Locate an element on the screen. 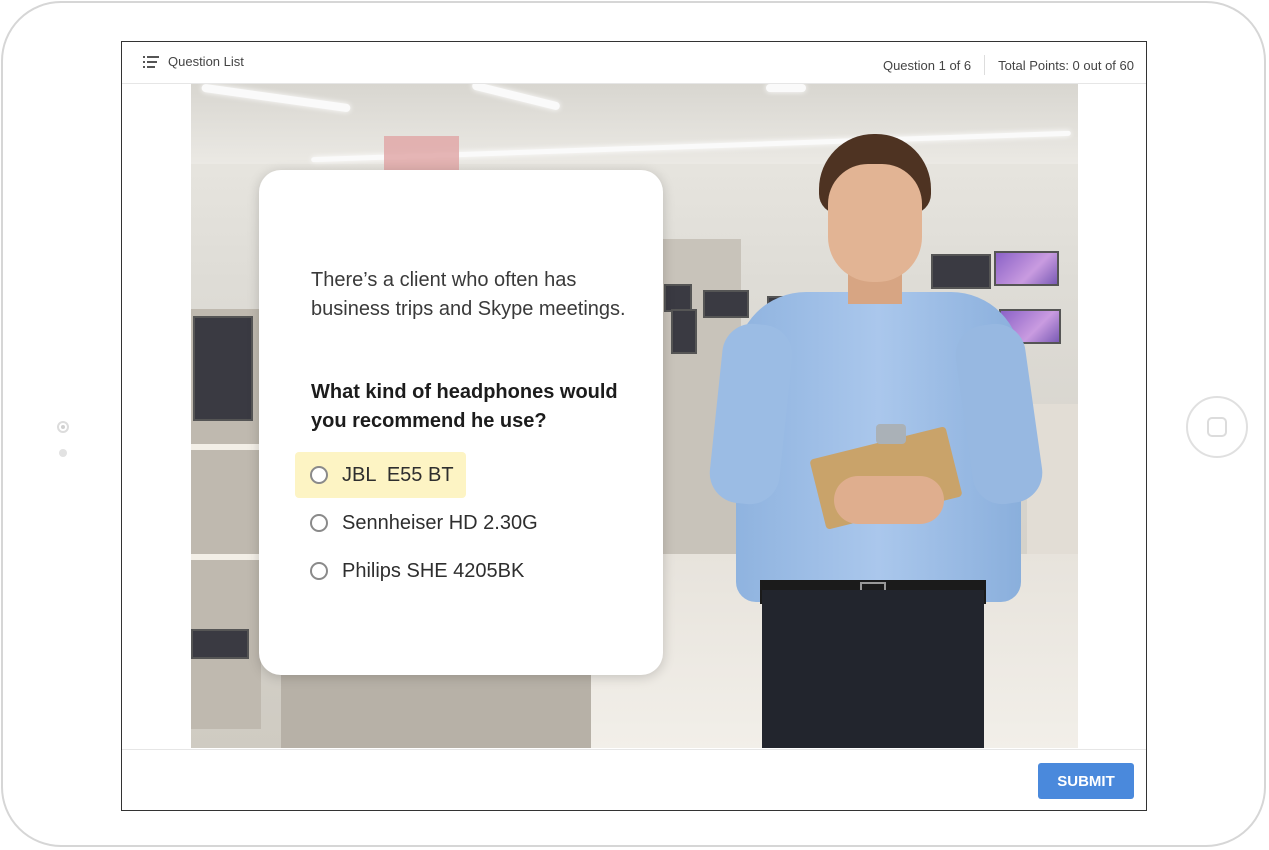 The width and height of the screenshot is (1269, 850). total-points: Total Points: 0 out of 60 is located at coordinates (1066, 65).